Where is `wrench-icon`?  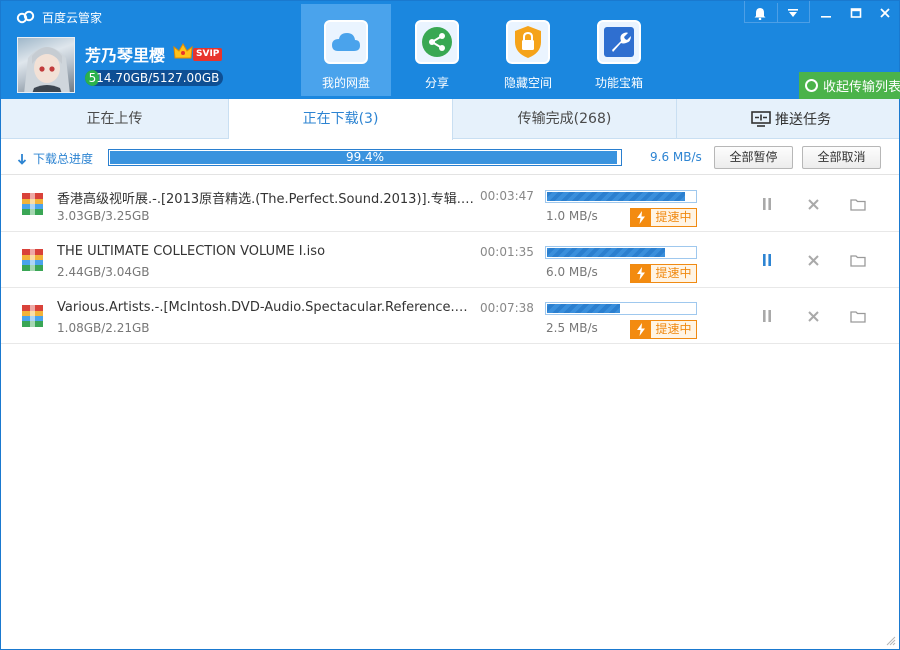 wrench-icon is located at coordinates (619, 42).